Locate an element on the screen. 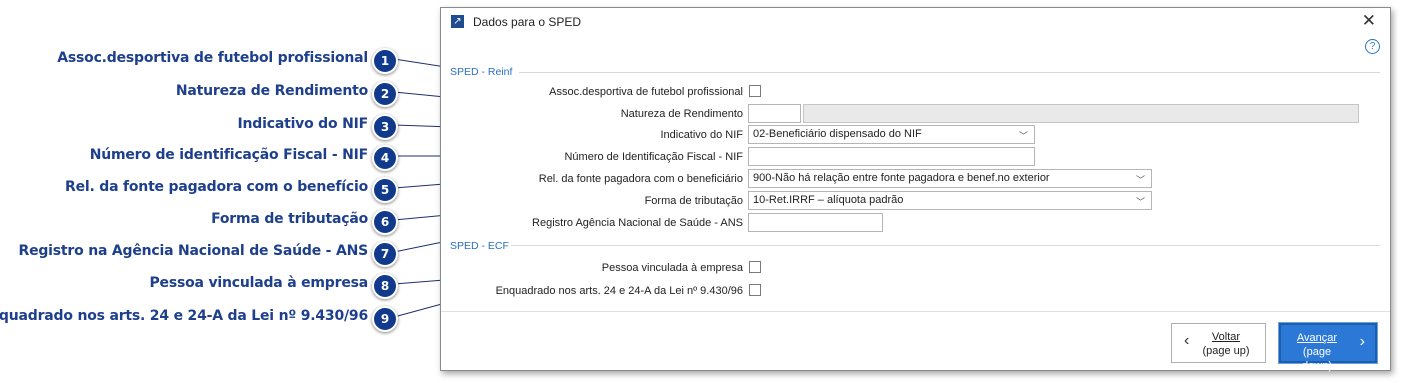 Image resolution: width=1410 pixels, height=383 pixels. callout-label: Indicativo do NIF is located at coordinates (303, 124).